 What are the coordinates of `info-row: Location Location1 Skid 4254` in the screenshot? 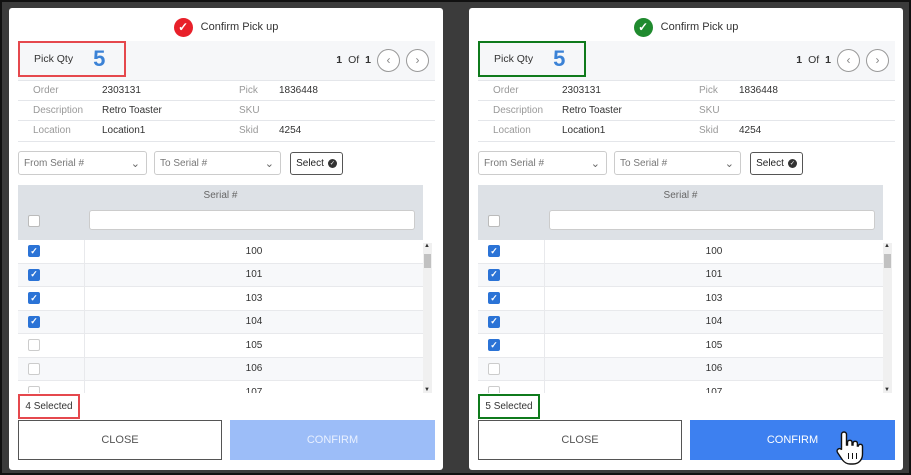 It's located at (226, 131).